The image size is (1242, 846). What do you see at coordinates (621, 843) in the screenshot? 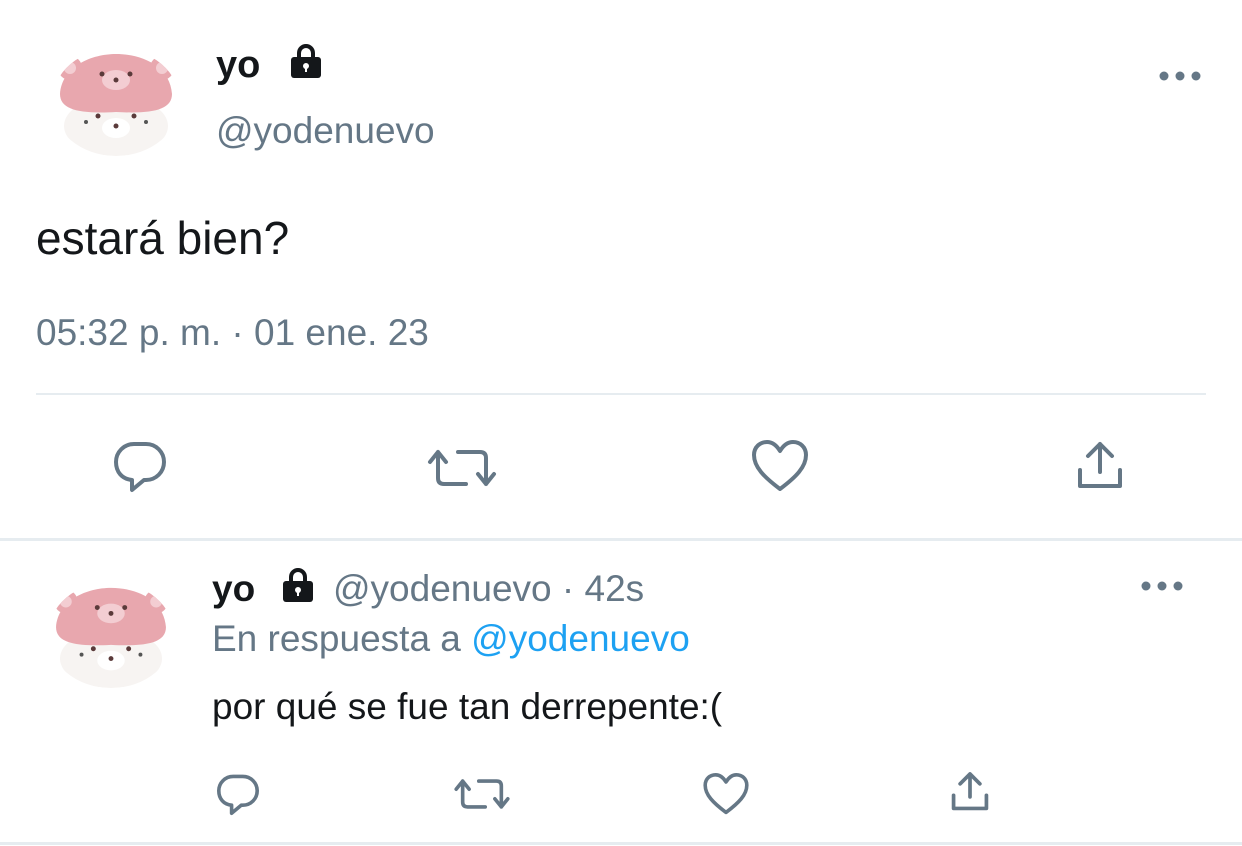
I see `bottom-divider` at bounding box center [621, 843].